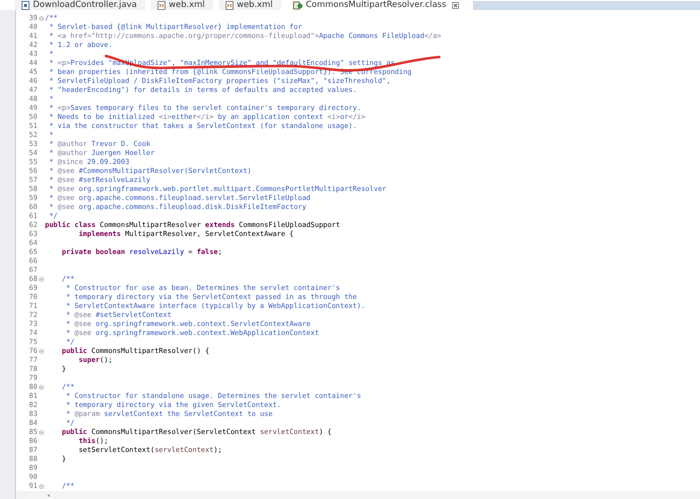 This screenshot has width=700, height=499. What do you see at coordinates (358, 495) in the screenshot?
I see `horizontal-scrollbar` at bounding box center [358, 495].